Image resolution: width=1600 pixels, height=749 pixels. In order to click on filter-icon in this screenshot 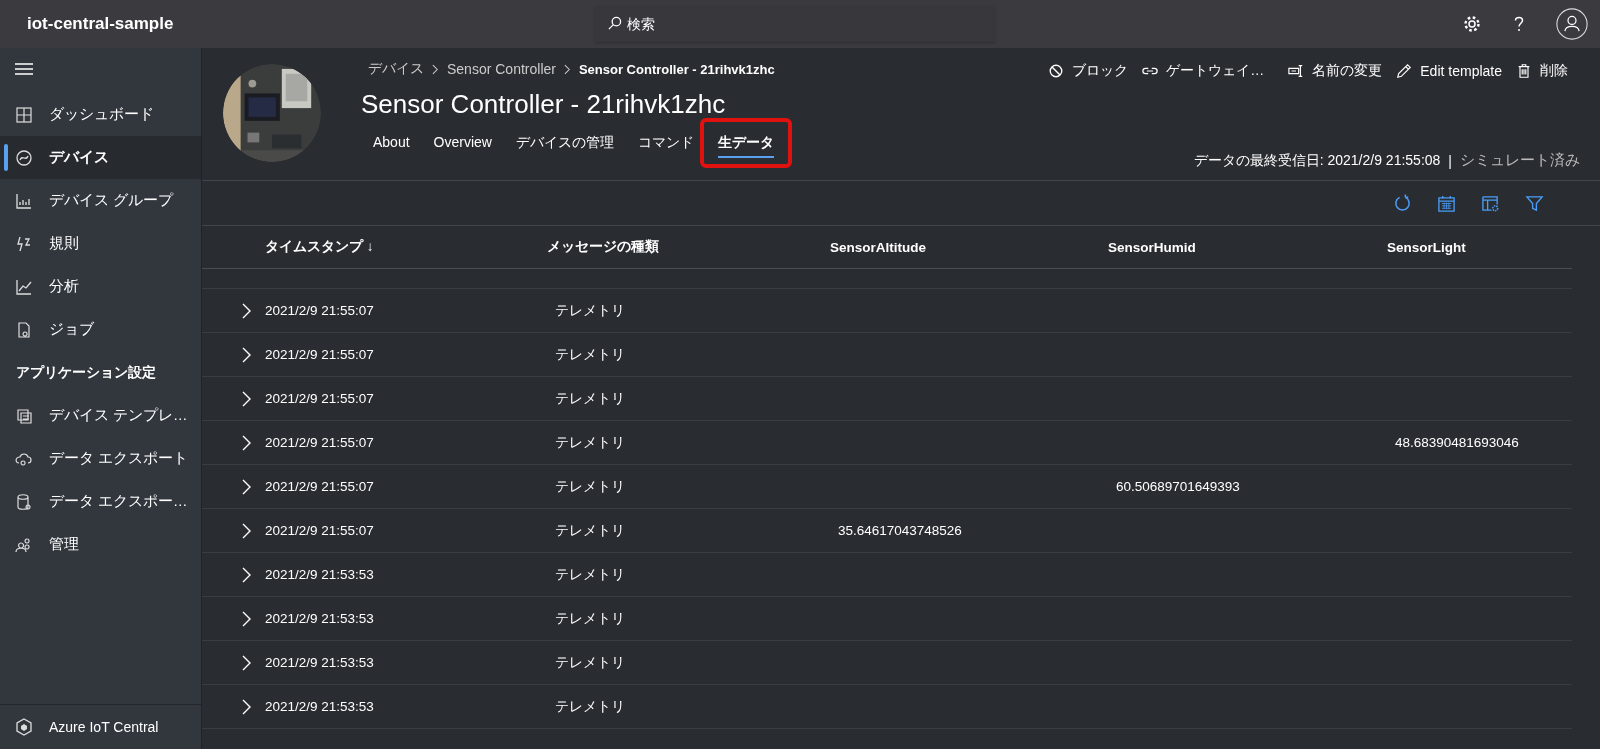, I will do `click(1534, 203)`.